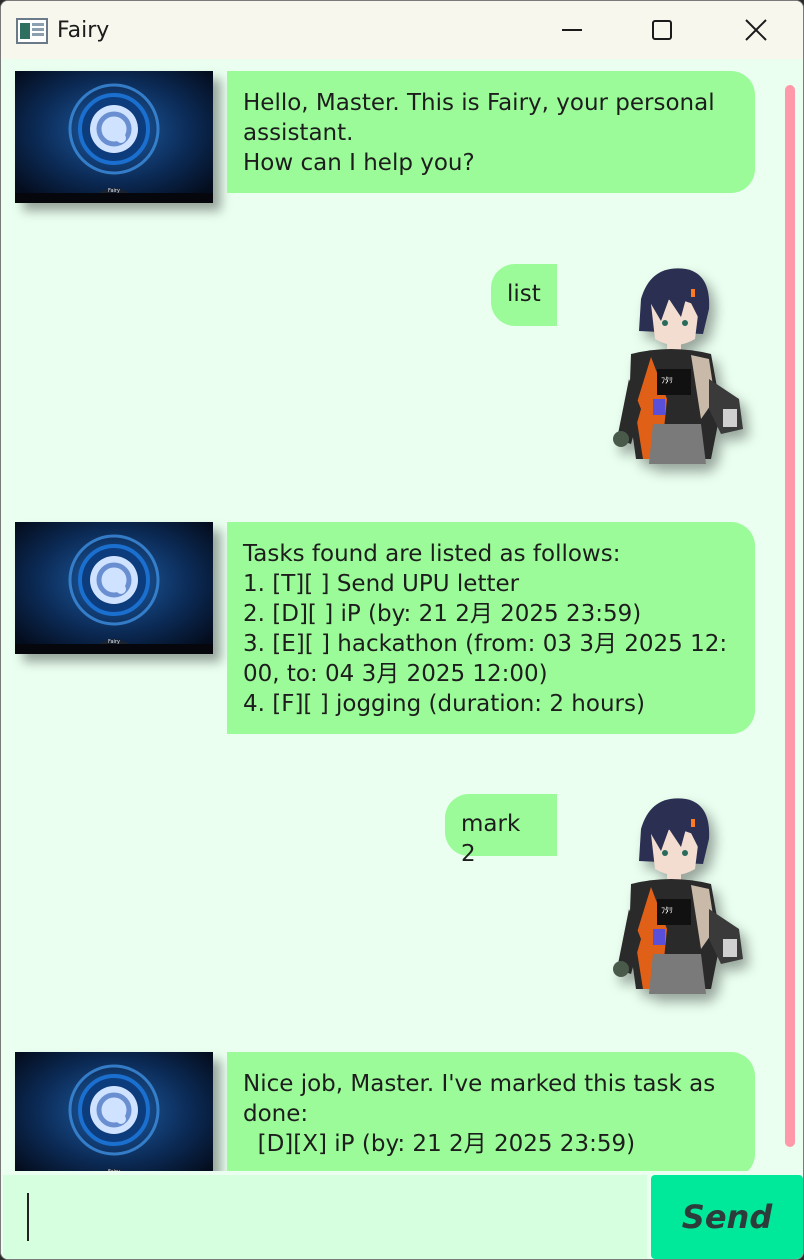 The width and height of the screenshot is (804, 1260). Describe the element at coordinates (325, 1217) in the screenshot. I see `message-input` at that location.